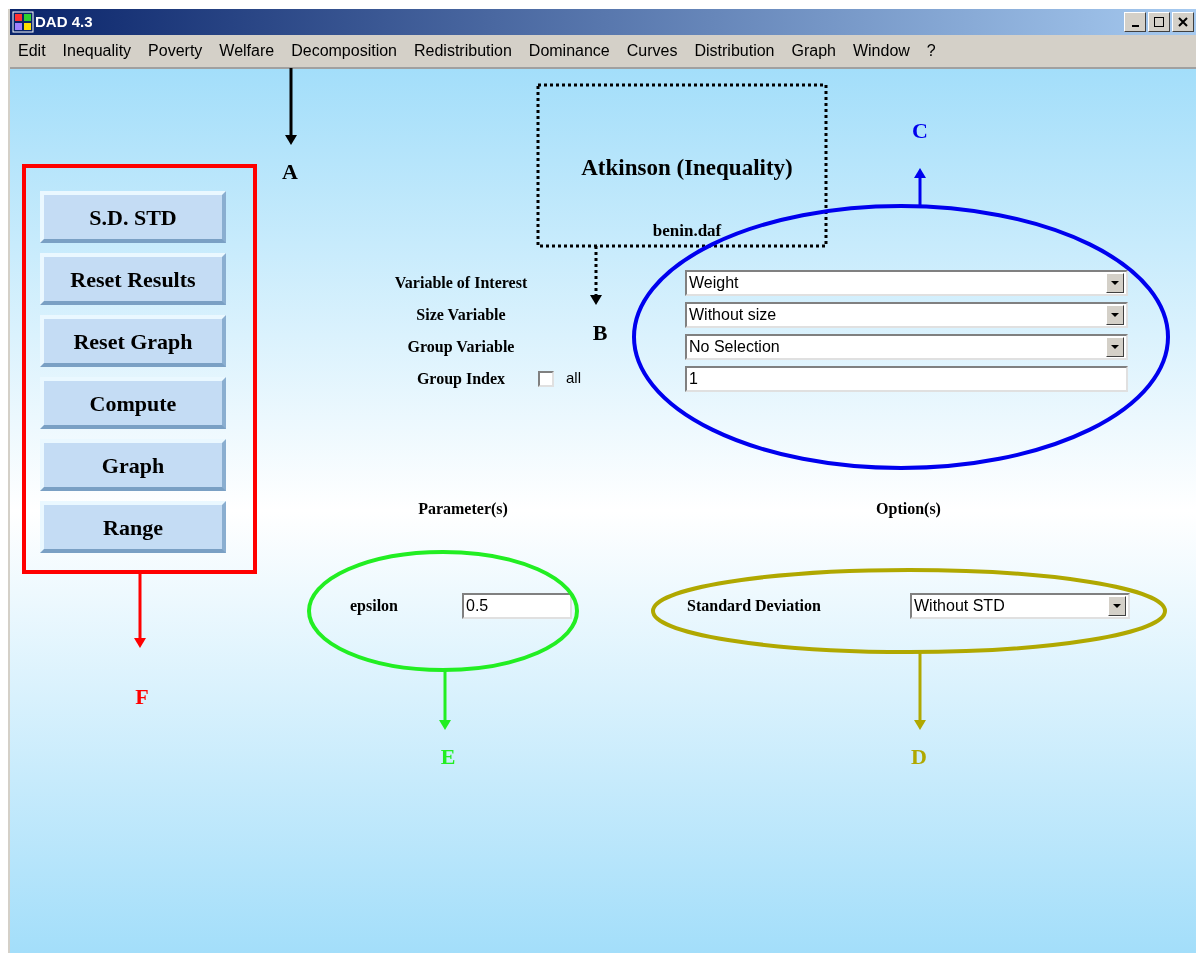 Image resolution: width=1196 pixels, height=953 pixels. I want to click on app-icon, so click(23, 22).